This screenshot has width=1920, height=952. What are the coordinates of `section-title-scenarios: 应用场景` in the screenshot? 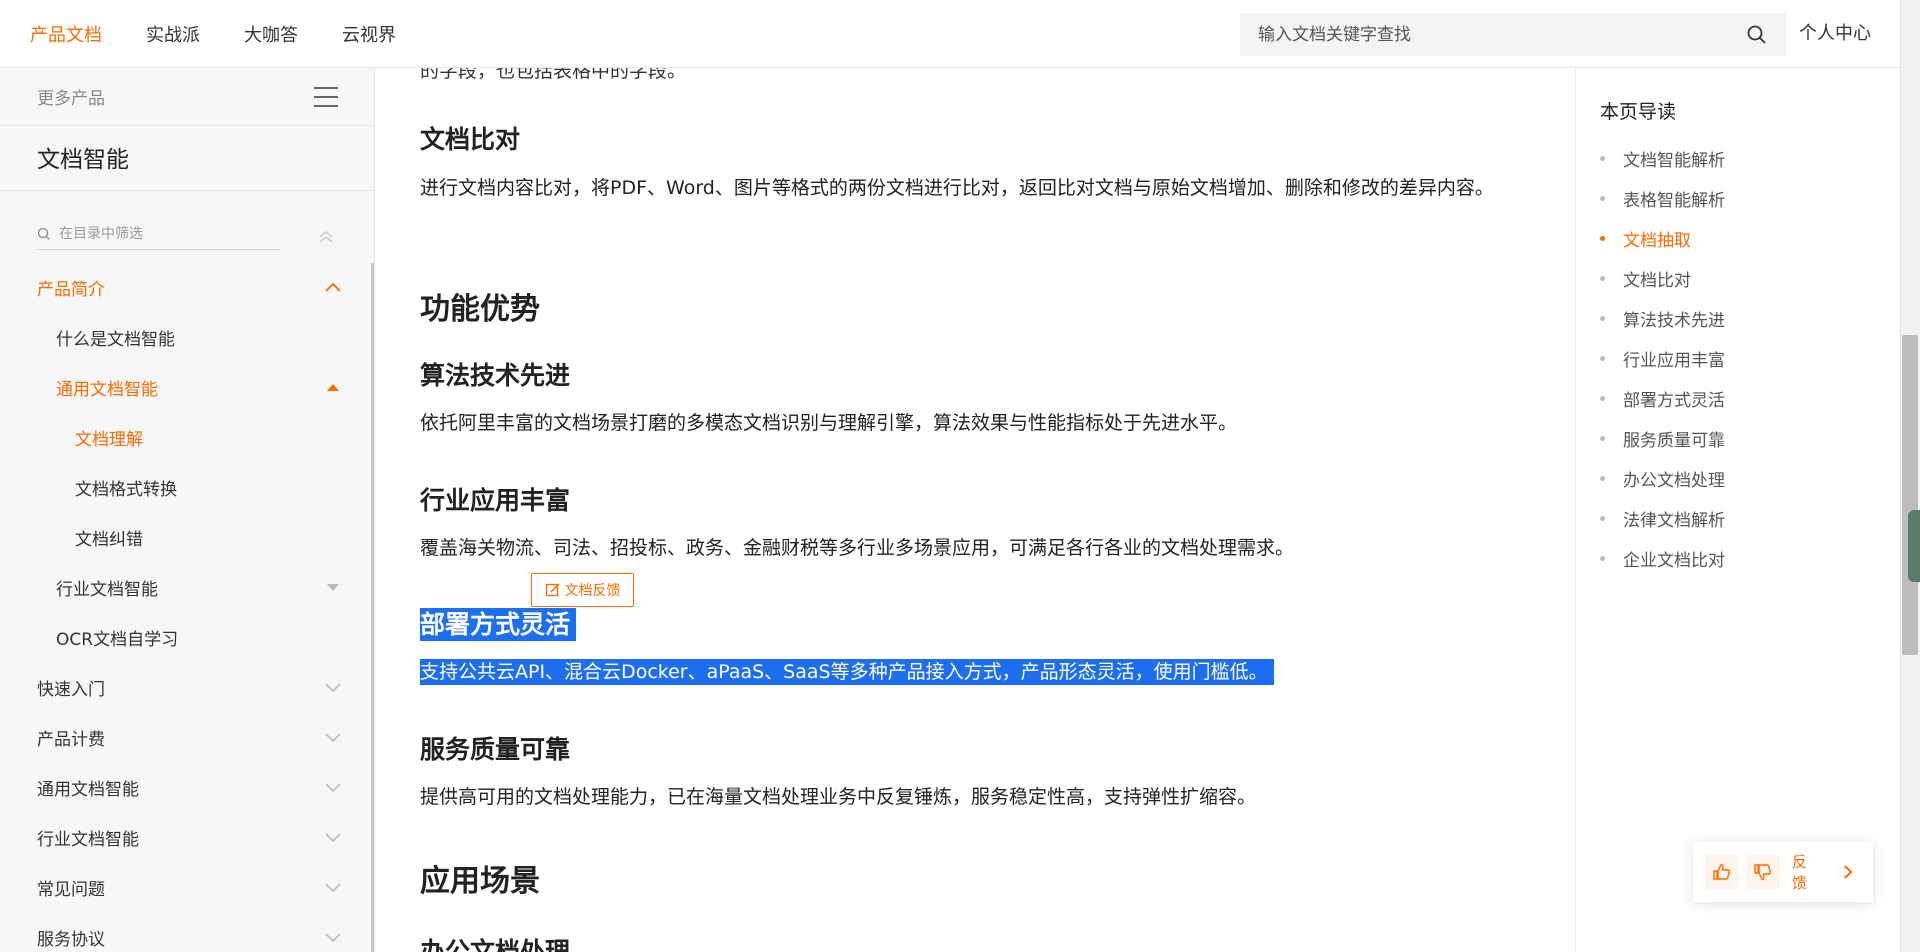 It's located at (480, 881).